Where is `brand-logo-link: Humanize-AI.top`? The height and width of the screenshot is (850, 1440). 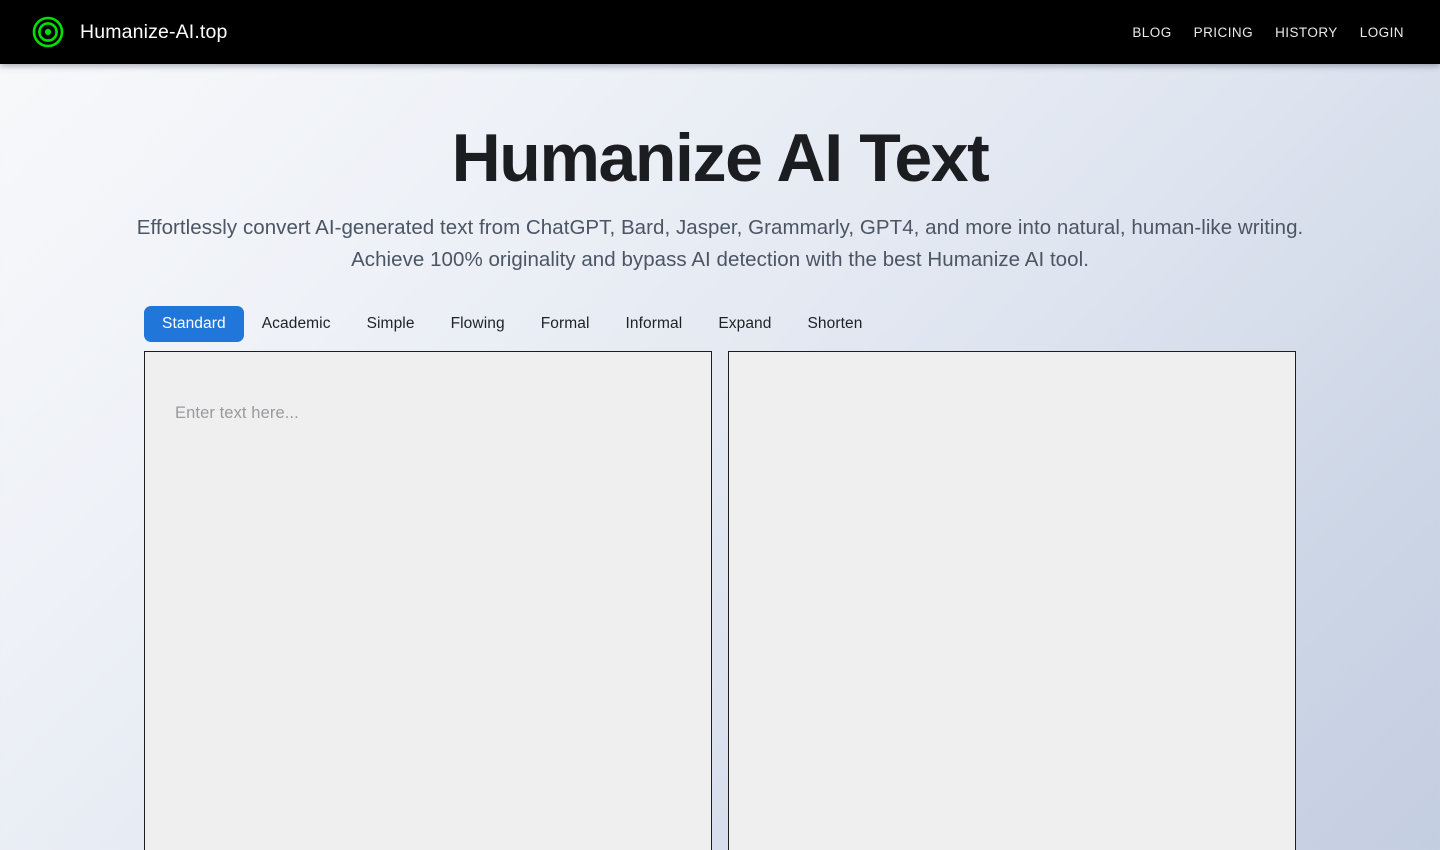 brand-logo-link: Humanize-AI.top is located at coordinates (129, 32).